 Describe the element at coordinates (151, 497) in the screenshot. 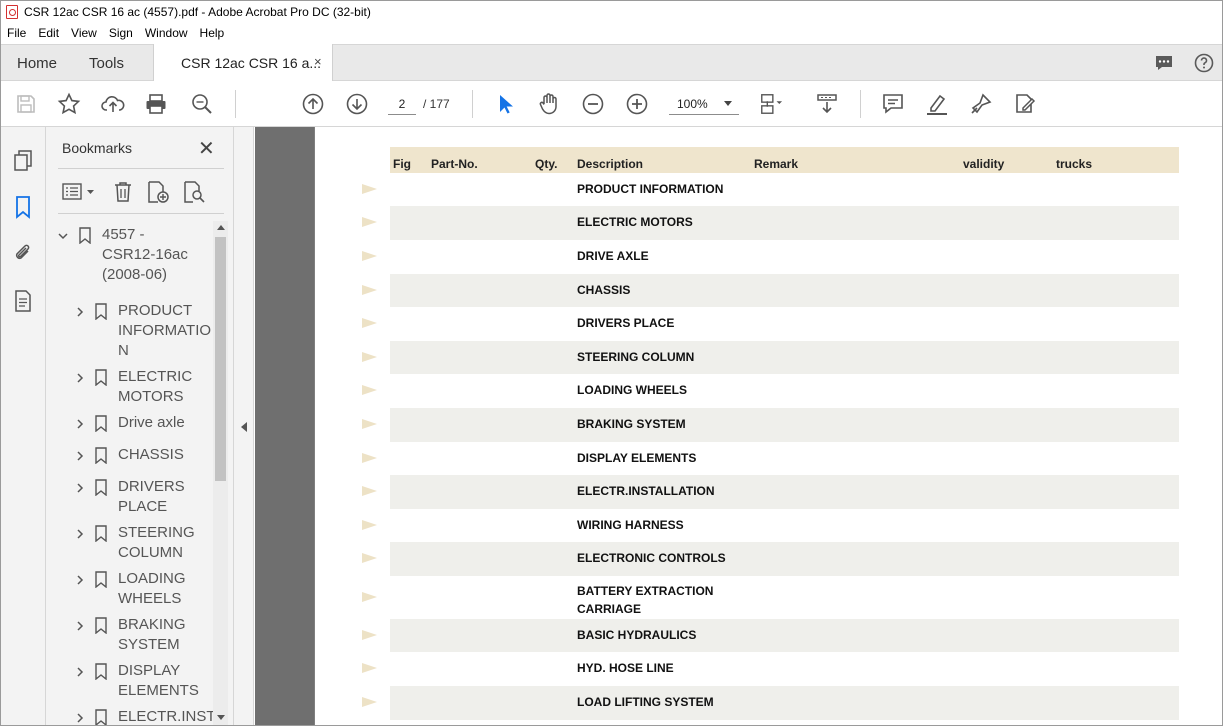

I see `bookmark-item: DRIVERS PLACE` at that location.